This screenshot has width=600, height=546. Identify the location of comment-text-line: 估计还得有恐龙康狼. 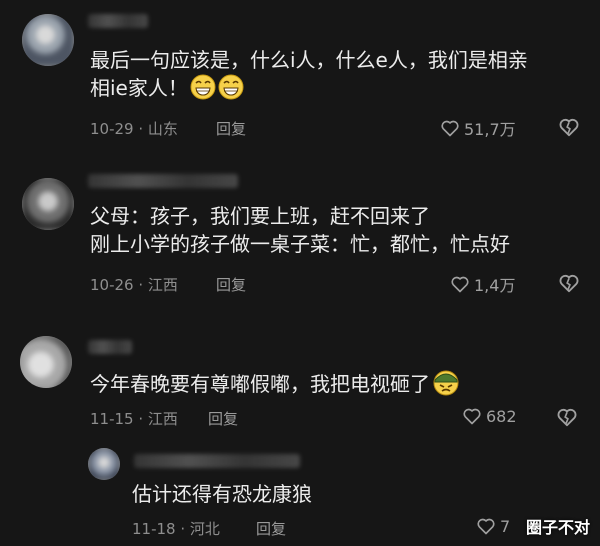
(222, 494).